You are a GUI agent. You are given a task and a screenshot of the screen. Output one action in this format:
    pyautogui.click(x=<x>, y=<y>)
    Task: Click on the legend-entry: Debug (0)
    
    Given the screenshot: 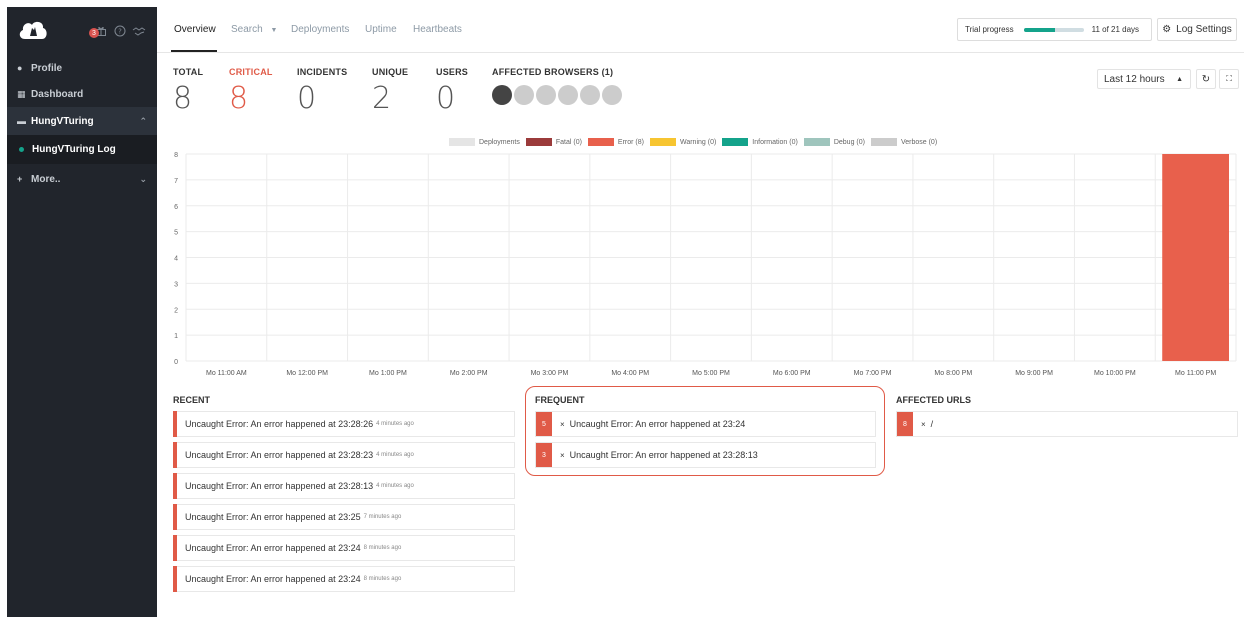 What is the action you would take?
    pyautogui.click(x=834, y=142)
    